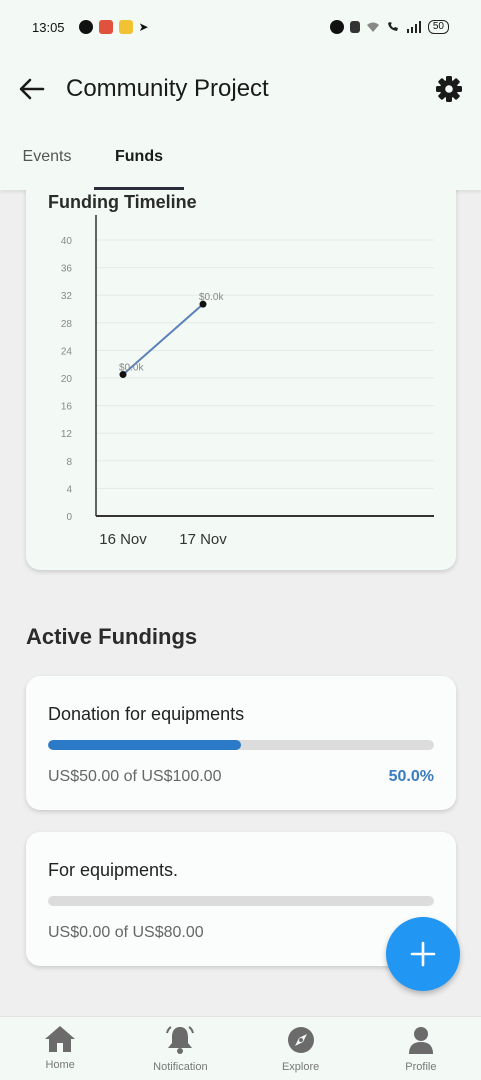 This screenshot has height=1080, width=481. What do you see at coordinates (47, 157) in the screenshot?
I see `tab-events: Events` at bounding box center [47, 157].